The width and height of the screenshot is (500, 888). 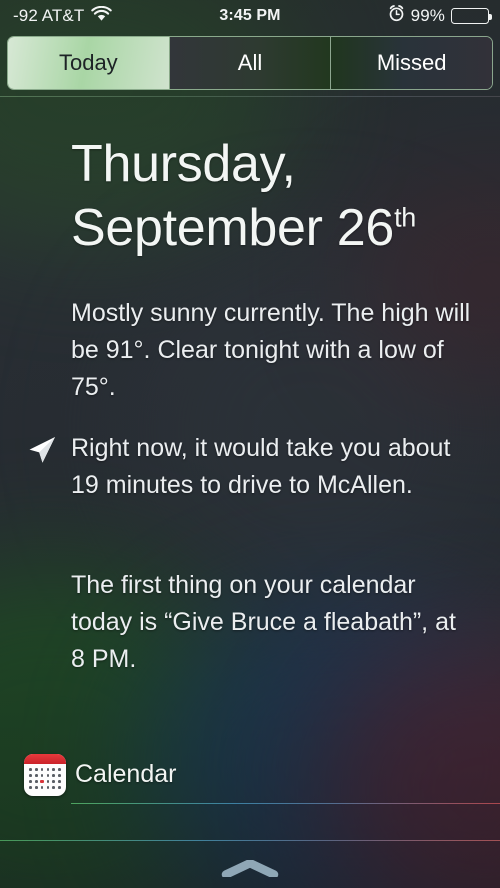 What do you see at coordinates (233, 228) in the screenshot?
I see `date-month-day: September 26` at bounding box center [233, 228].